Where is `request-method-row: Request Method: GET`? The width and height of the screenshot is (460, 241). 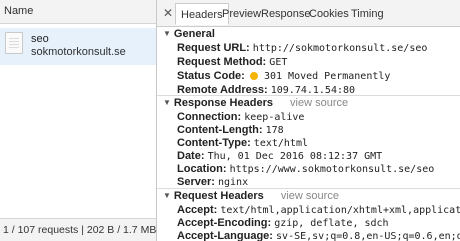
request-method-row: Request Method: GET is located at coordinates (232, 62).